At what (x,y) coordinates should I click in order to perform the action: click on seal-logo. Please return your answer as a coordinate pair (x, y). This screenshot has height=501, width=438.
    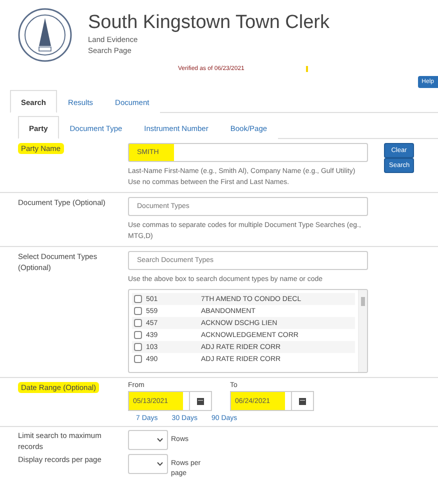
    Looking at the image, I should click on (45, 35).